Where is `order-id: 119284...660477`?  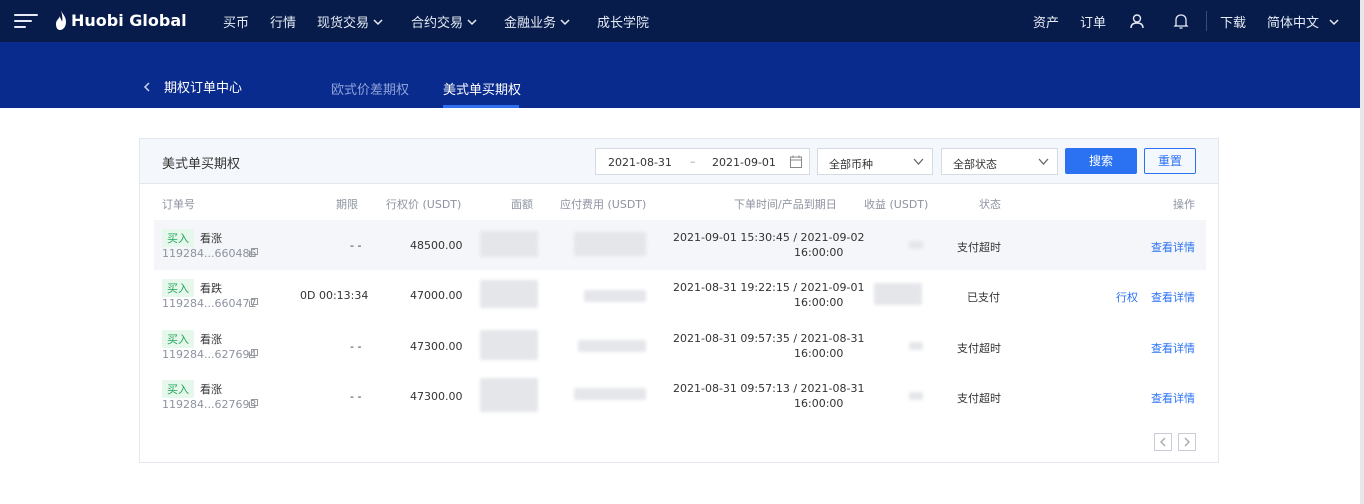
order-id: 119284...660477 is located at coordinates (209, 303).